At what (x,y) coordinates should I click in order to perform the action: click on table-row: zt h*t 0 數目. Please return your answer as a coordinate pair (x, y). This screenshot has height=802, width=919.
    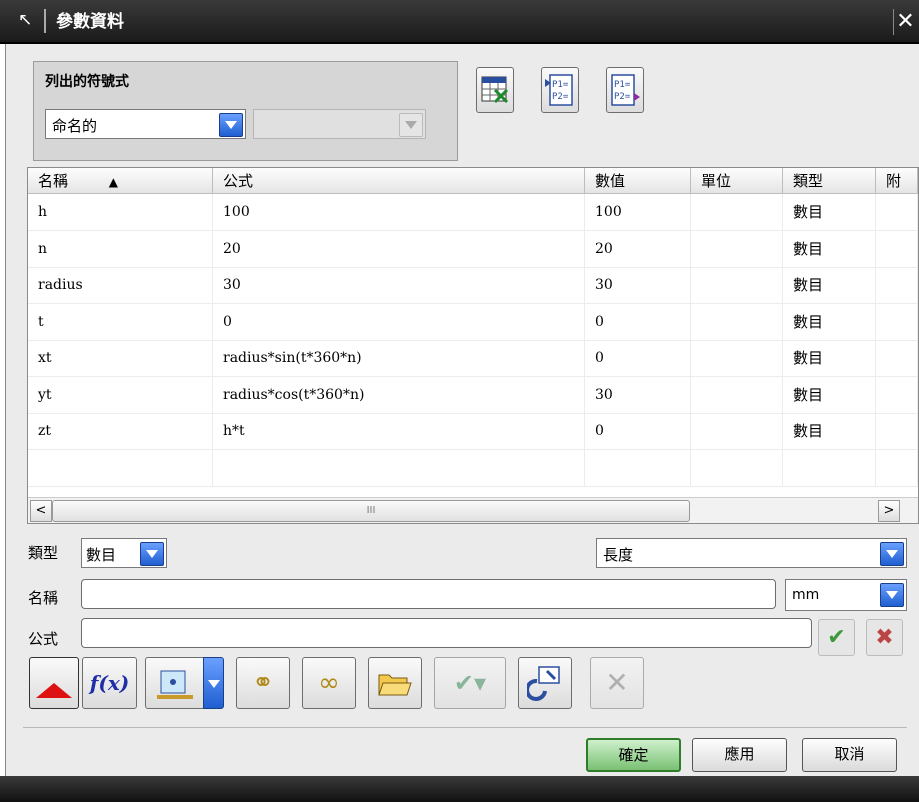
    Looking at the image, I should click on (473, 431).